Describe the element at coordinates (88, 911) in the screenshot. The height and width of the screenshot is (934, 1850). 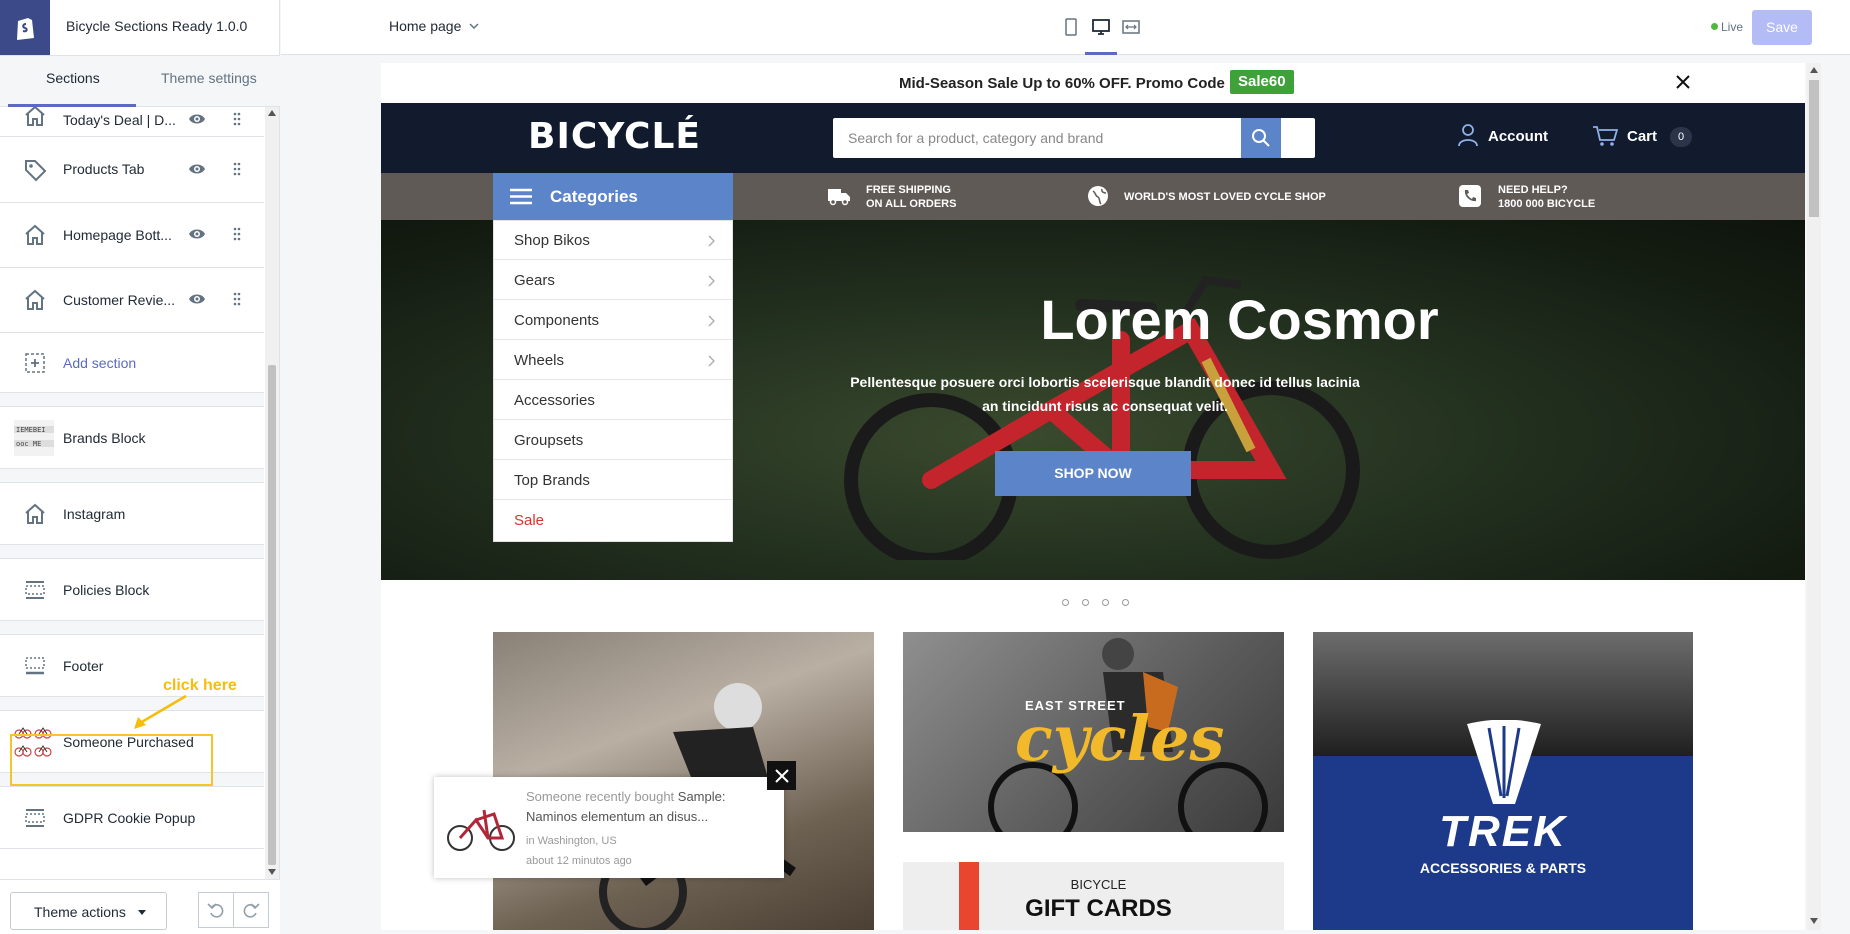
I see `theme-actions-button: Theme actions` at that location.